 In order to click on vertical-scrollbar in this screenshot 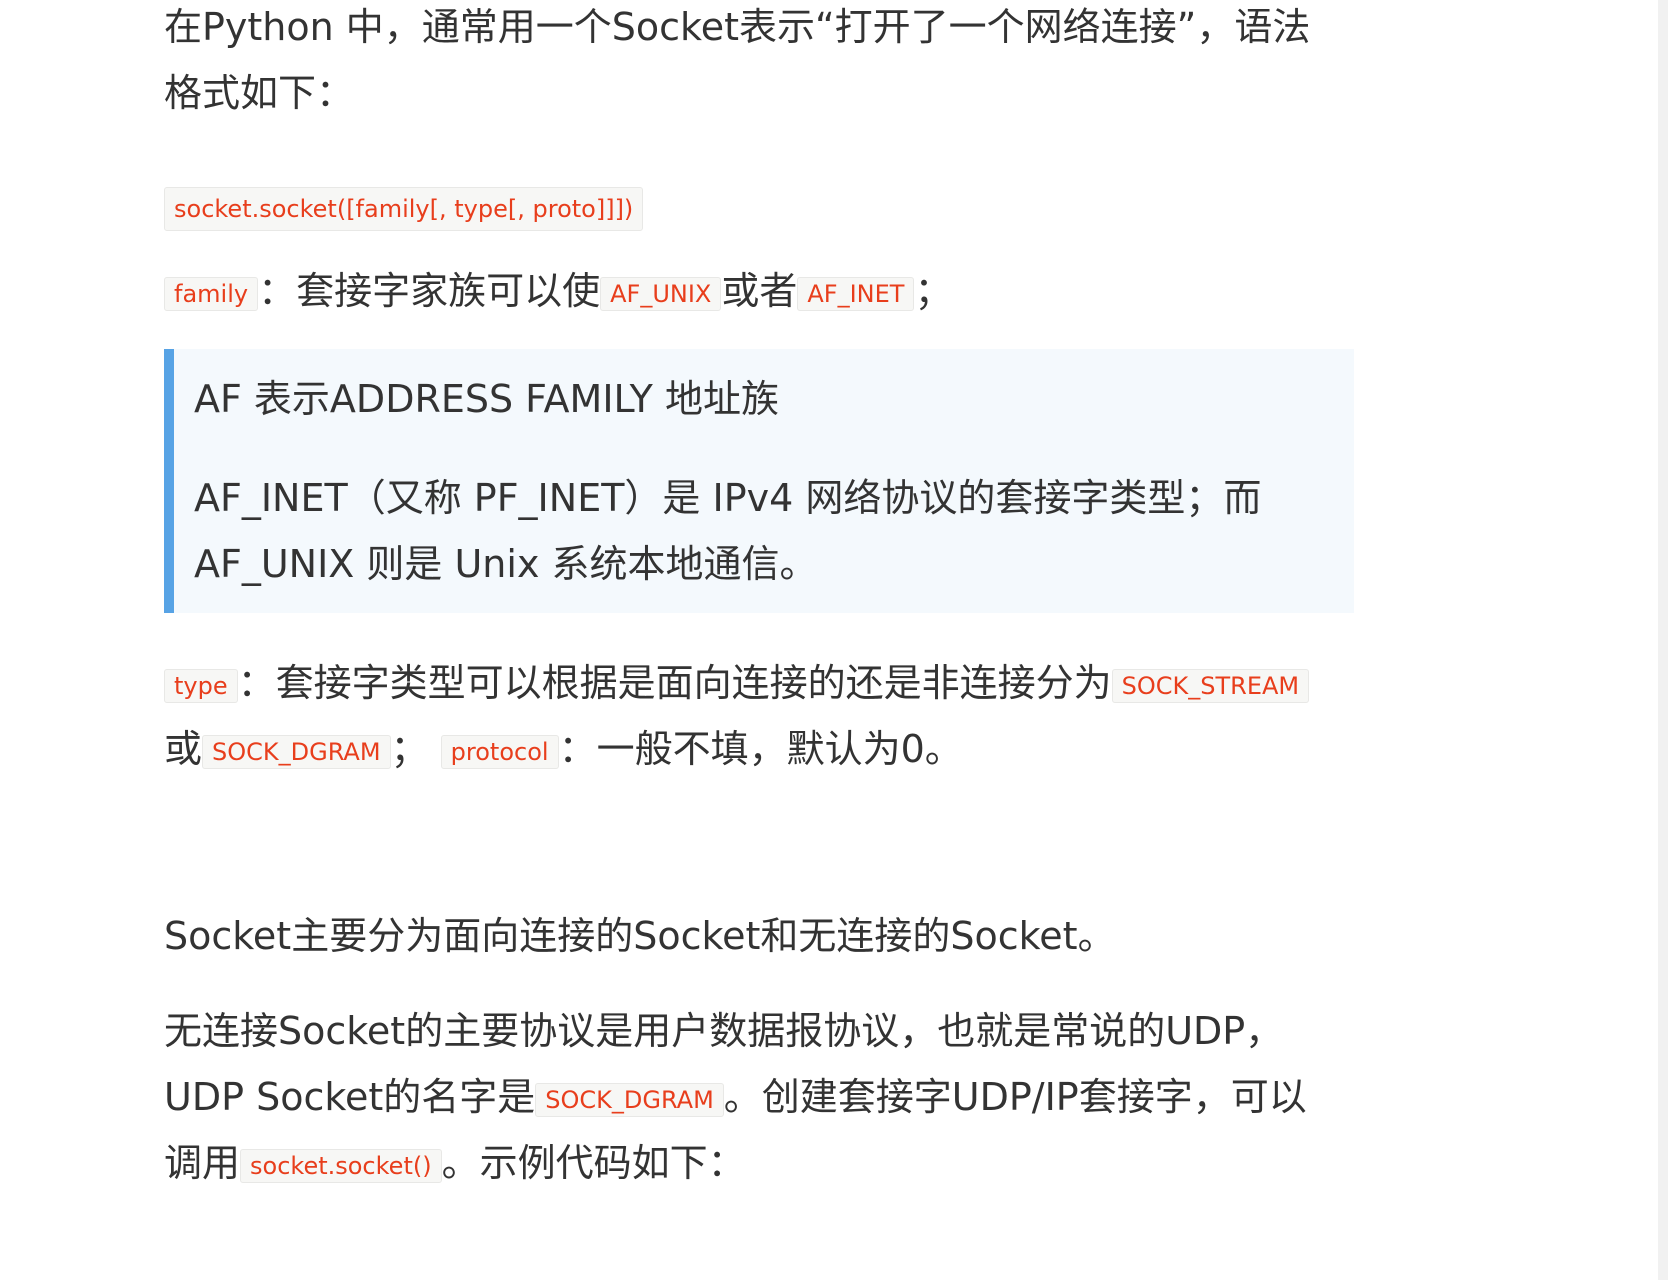, I will do `click(1663, 640)`.